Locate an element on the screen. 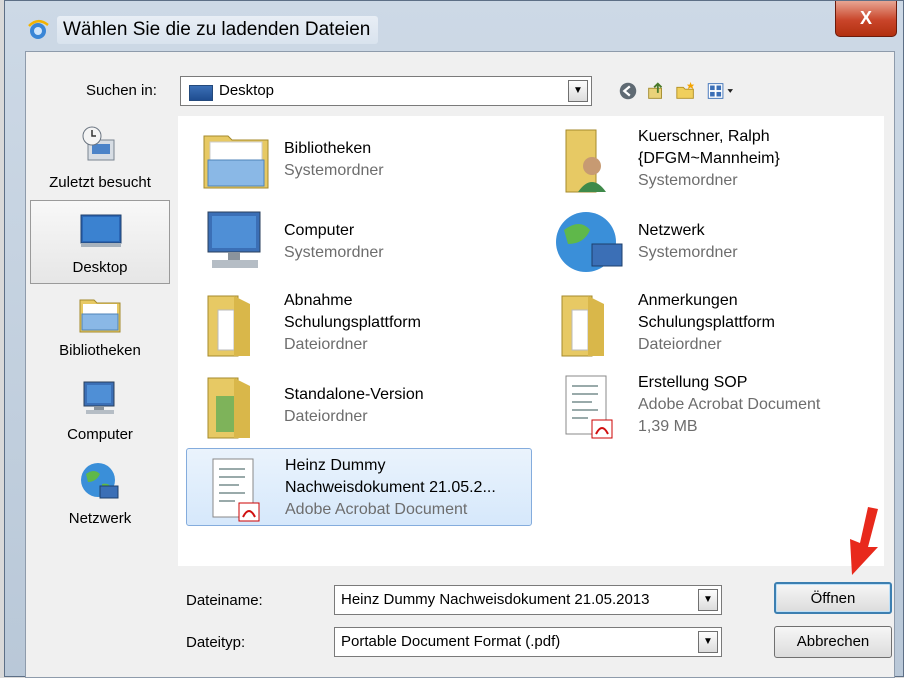  annotation-arrow-icon is located at coordinates (864, 541).